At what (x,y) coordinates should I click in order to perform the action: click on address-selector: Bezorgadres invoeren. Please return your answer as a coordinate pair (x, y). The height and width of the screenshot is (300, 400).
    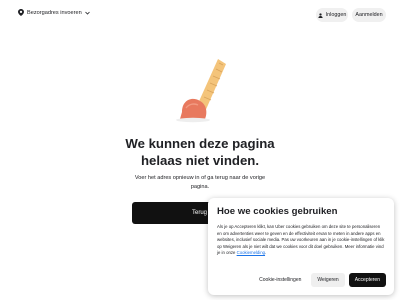
    Looking at the image, I should click on (54, 12).